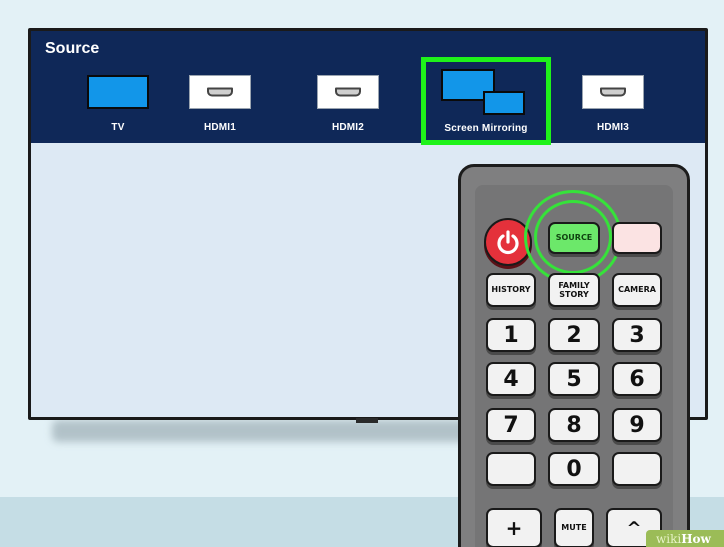 The width and height of the screenshot is (724, 547). What do you see at coordinates (637, 238) in the screenshot?
I see `blank-top-right-button` at bounding box center [637, 238].